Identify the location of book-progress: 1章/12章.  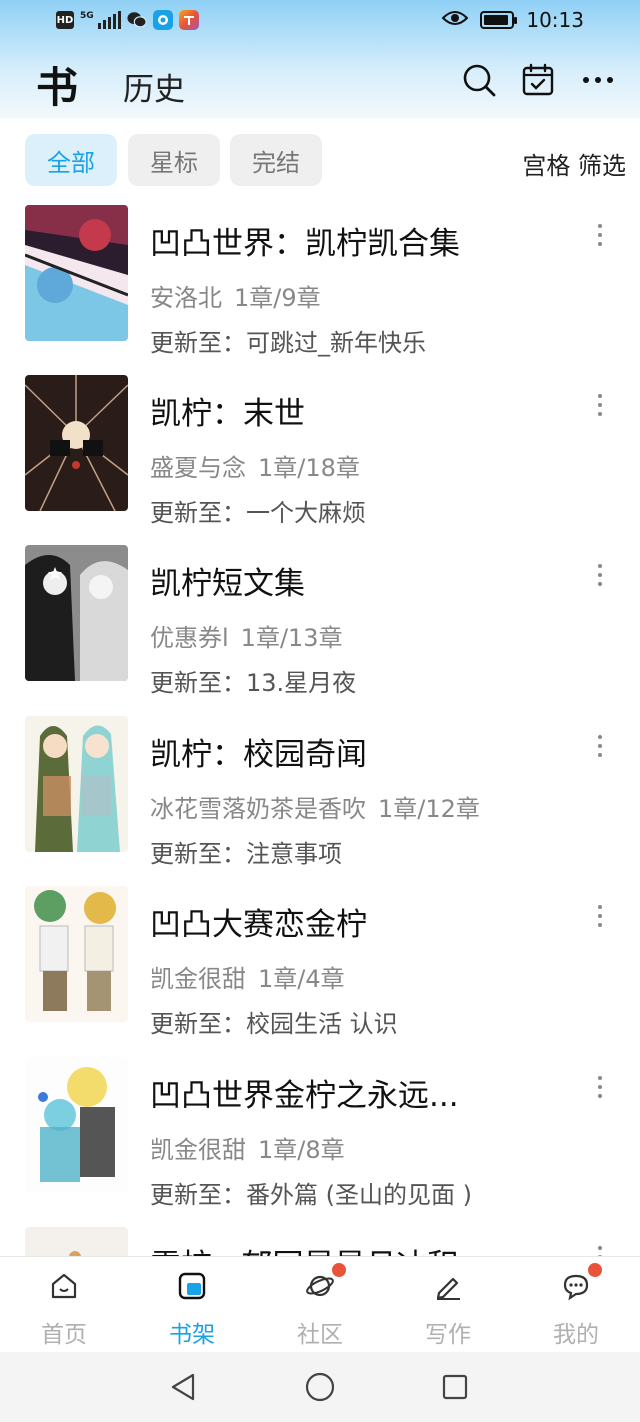
(429, 809).